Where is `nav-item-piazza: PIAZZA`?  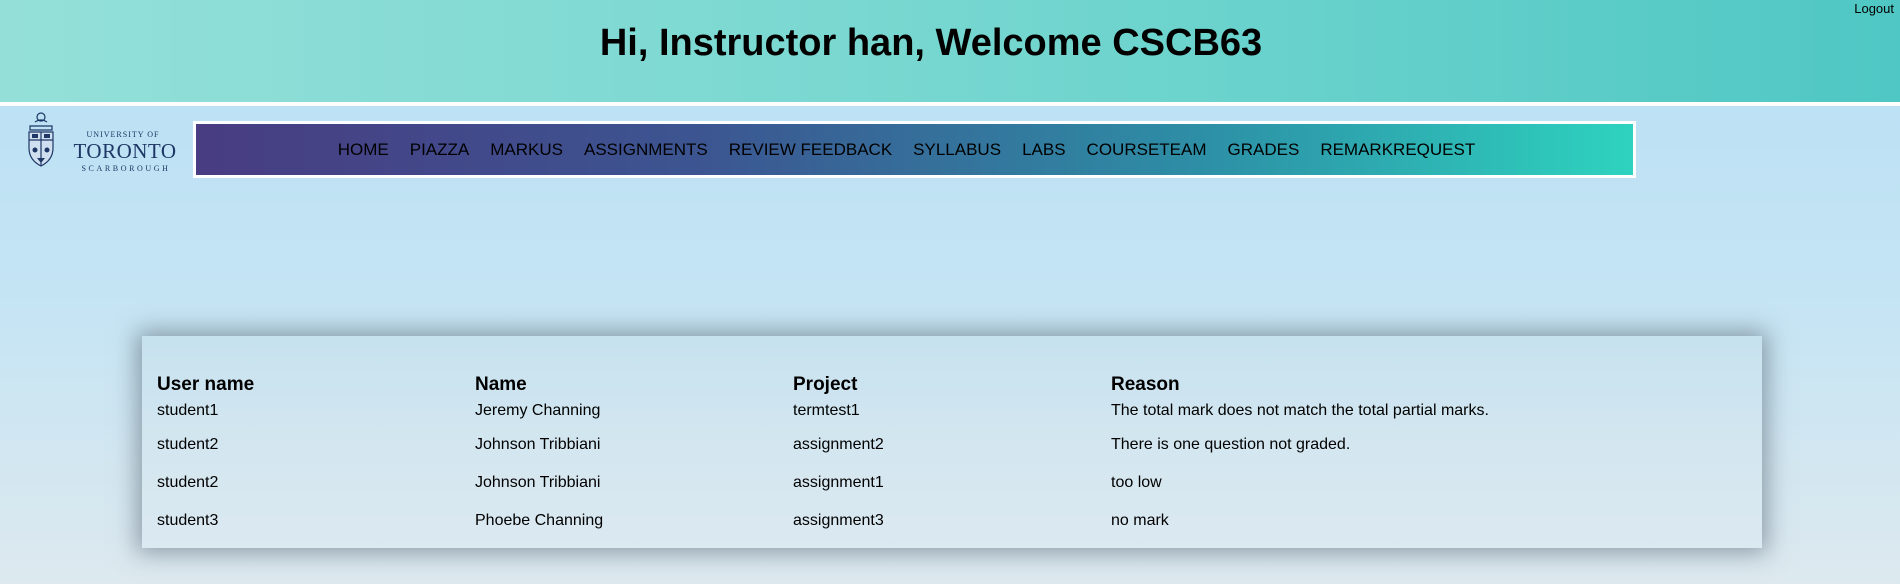
nav-item-piazza: PIAZZA is located at coordinates (439, 150).